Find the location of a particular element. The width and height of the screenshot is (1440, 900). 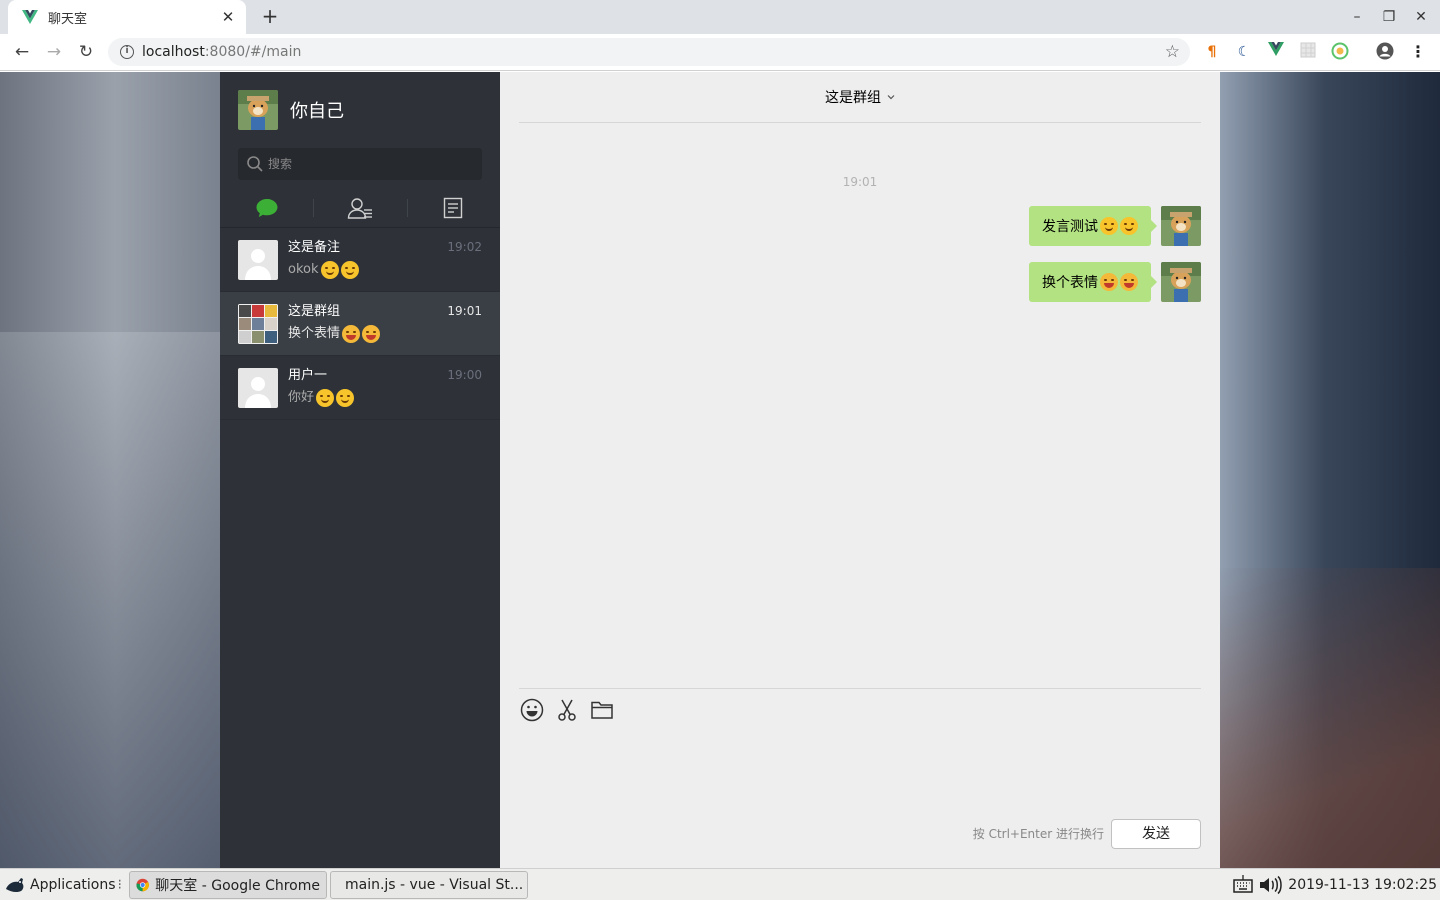

extension-circle-icon is located at coordinates (1340, 52).